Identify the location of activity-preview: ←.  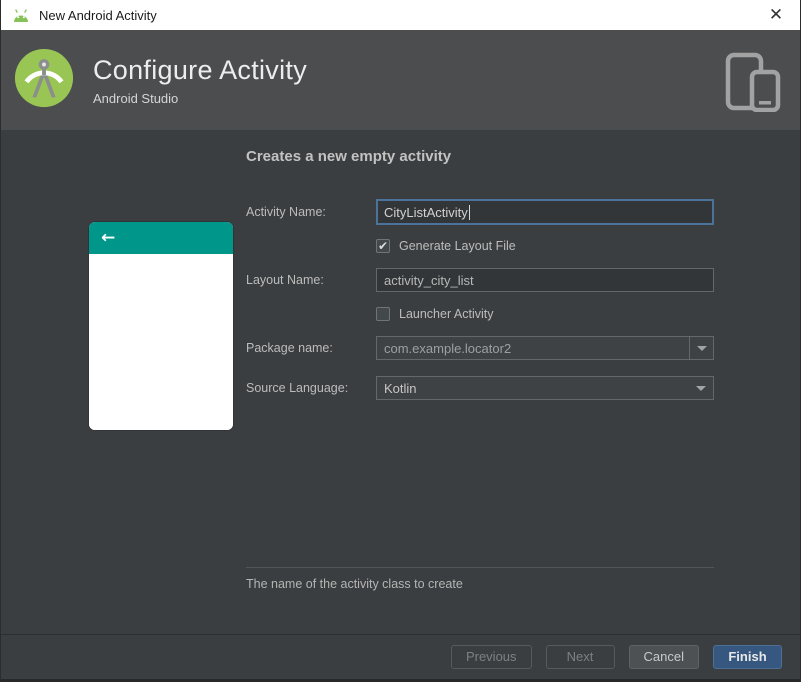
(161, 326).